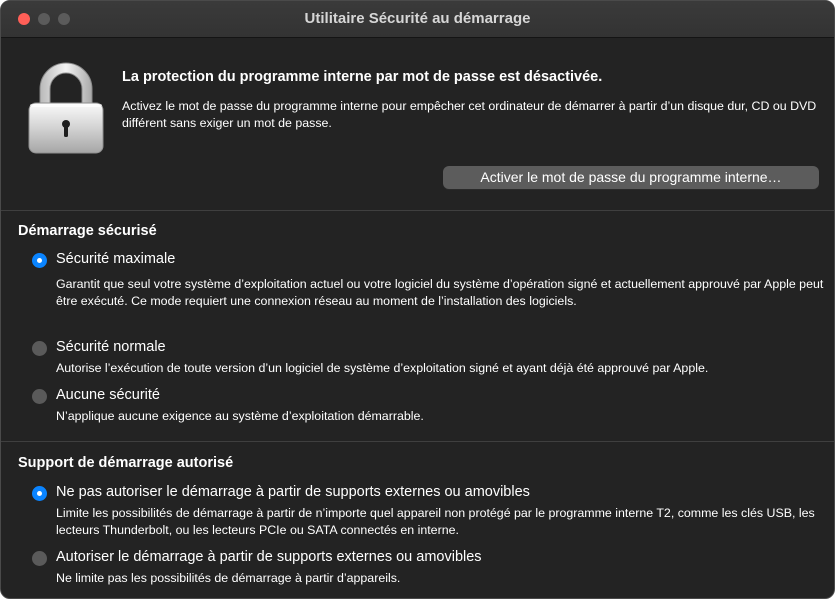  Describe the element at coordinates (126, 463) in the screenshot. I see `boot-media-heading: Support de démarrage autorisé` at that location.